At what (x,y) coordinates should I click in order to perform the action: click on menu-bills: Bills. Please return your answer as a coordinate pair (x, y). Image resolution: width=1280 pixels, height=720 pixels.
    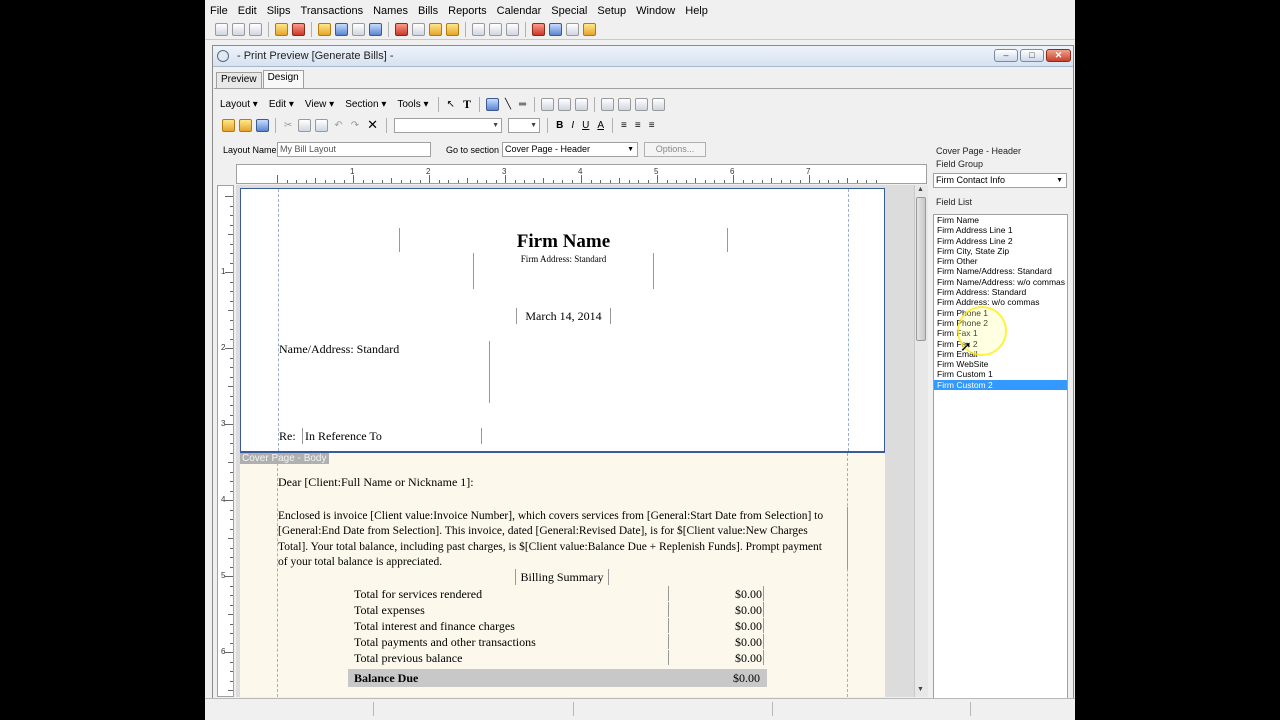
    Looking at the image, I should click on (428, 11).